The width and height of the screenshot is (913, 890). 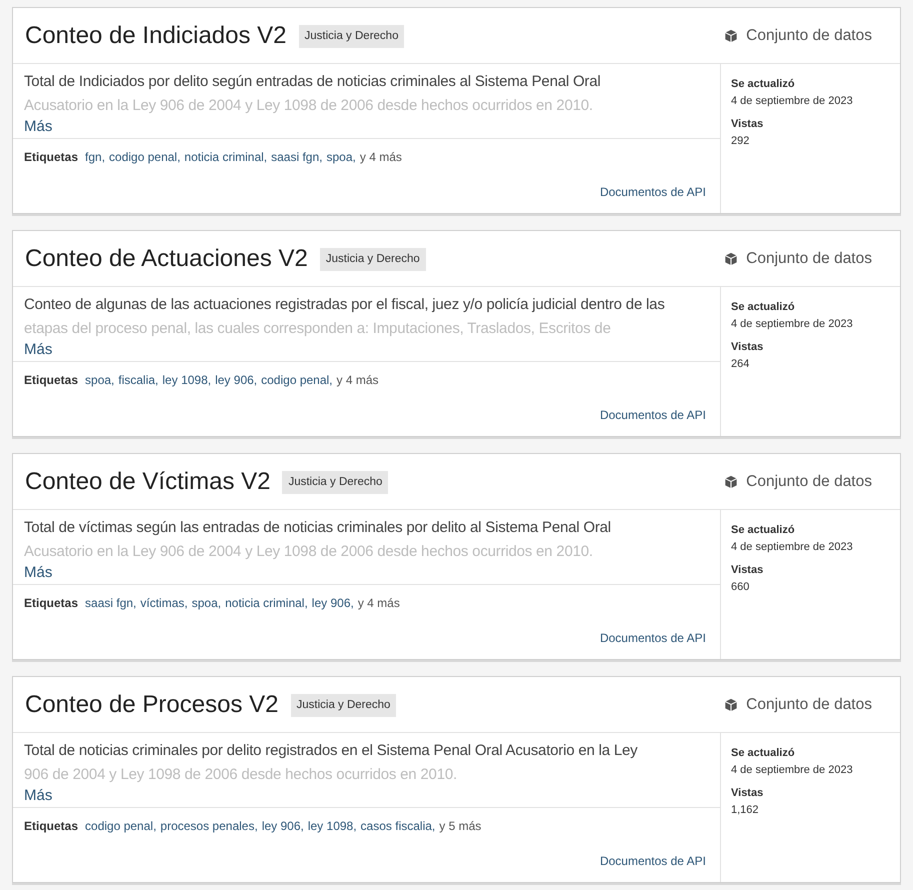 I want to click on views-count: 292, so click(x=740, y=141).